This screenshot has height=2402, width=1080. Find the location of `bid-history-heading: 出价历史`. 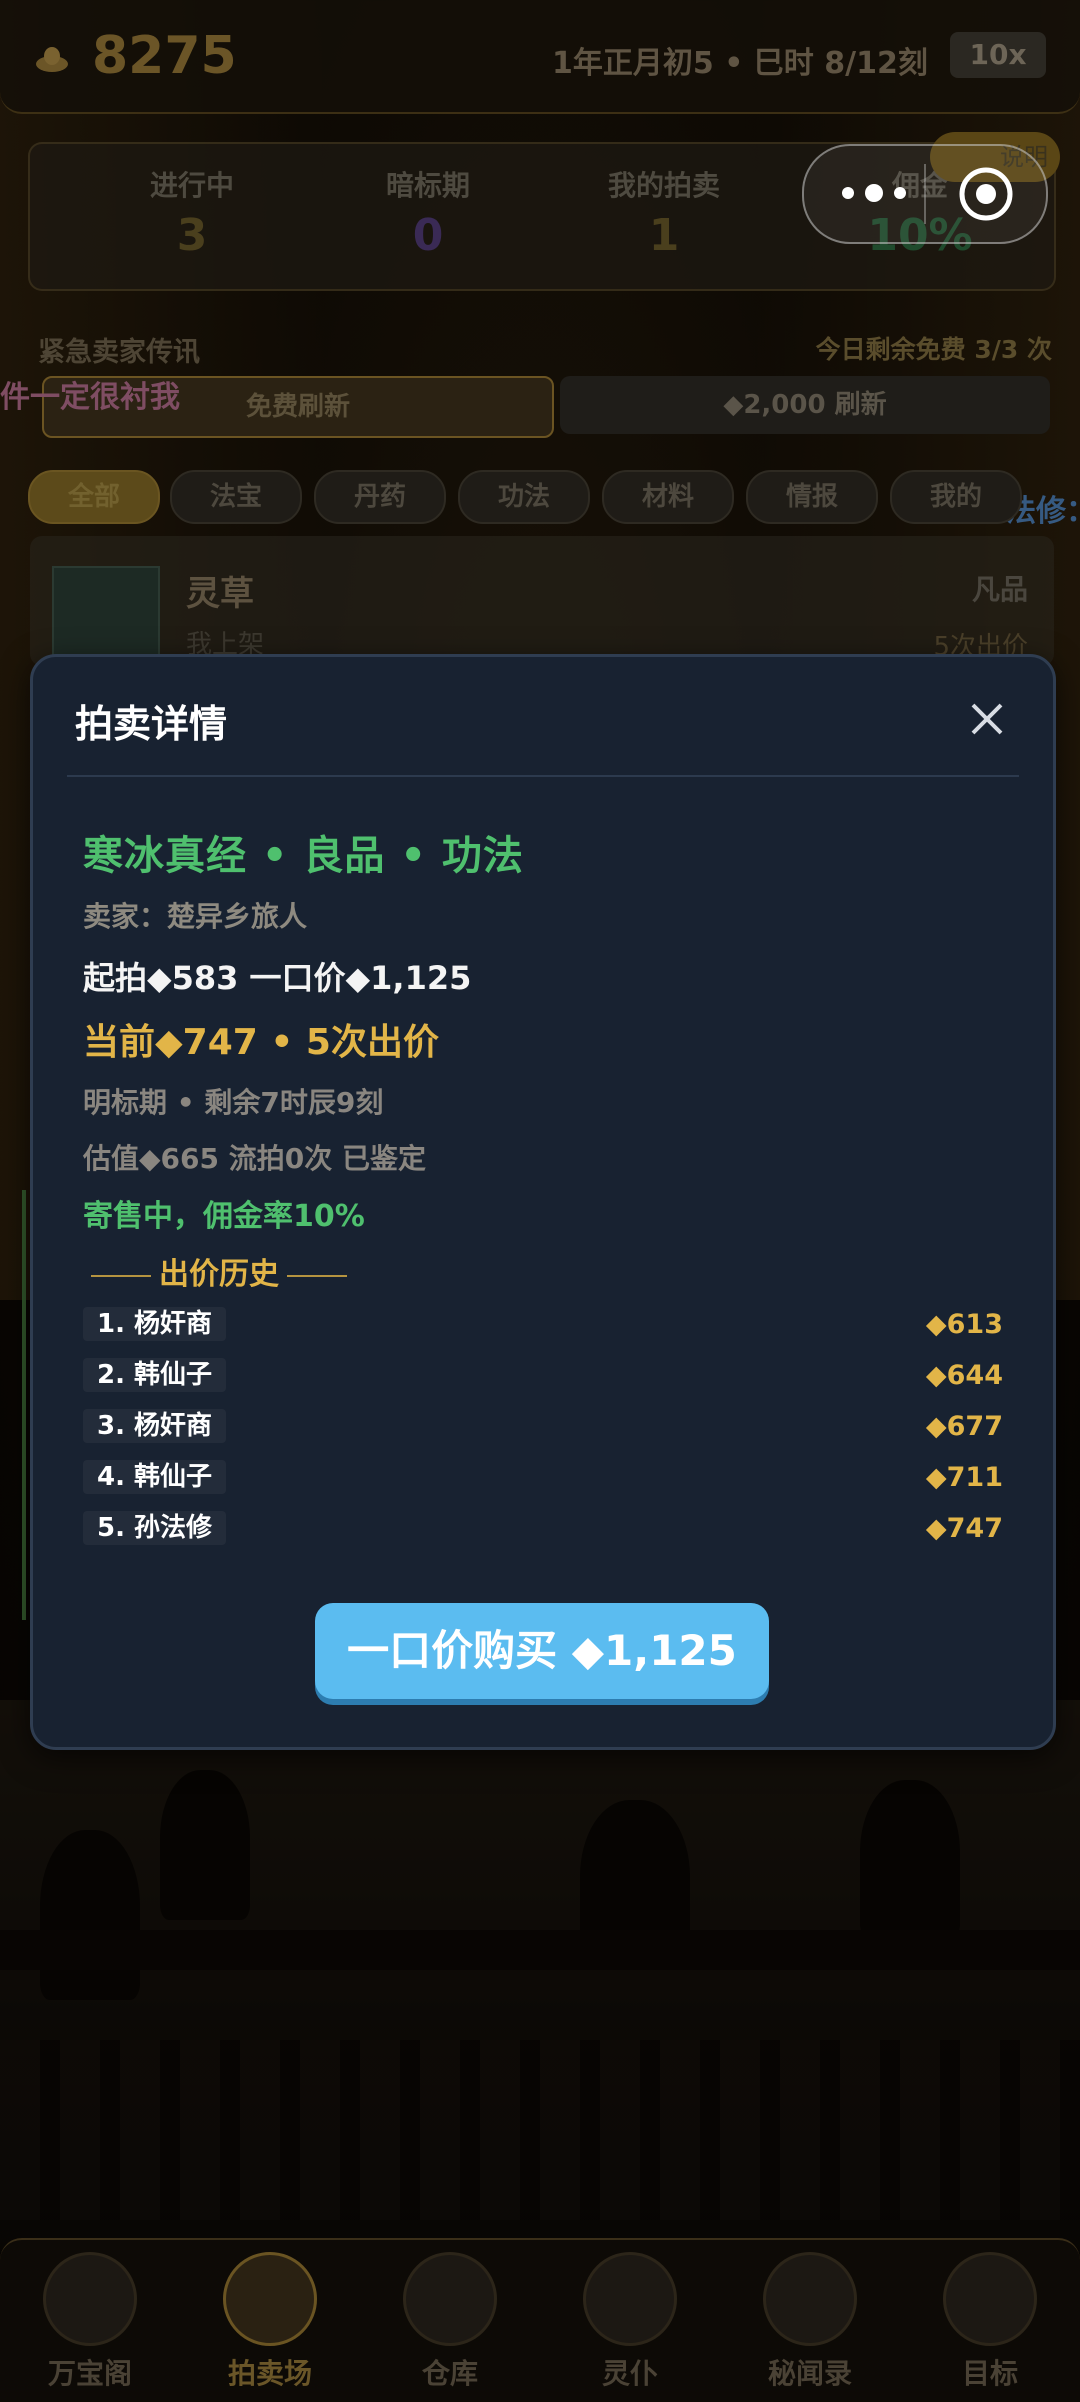

bid-history-heading: 出价历史 is located at coordinates (219, 1271).